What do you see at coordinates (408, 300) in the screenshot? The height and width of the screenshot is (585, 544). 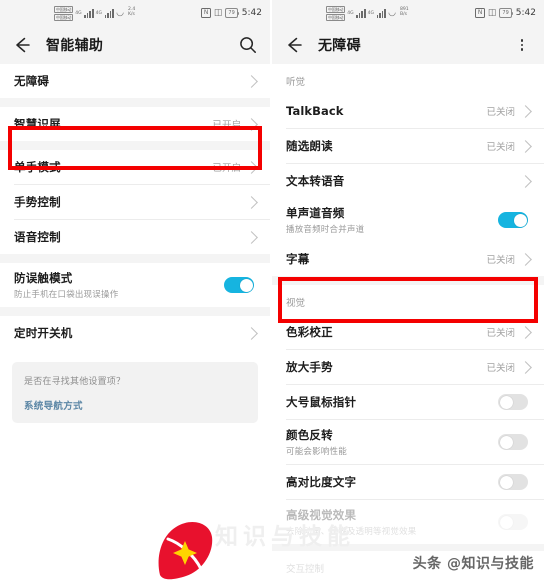 I see `section-header-vision: 视觉` at bounding box center [408, 300].